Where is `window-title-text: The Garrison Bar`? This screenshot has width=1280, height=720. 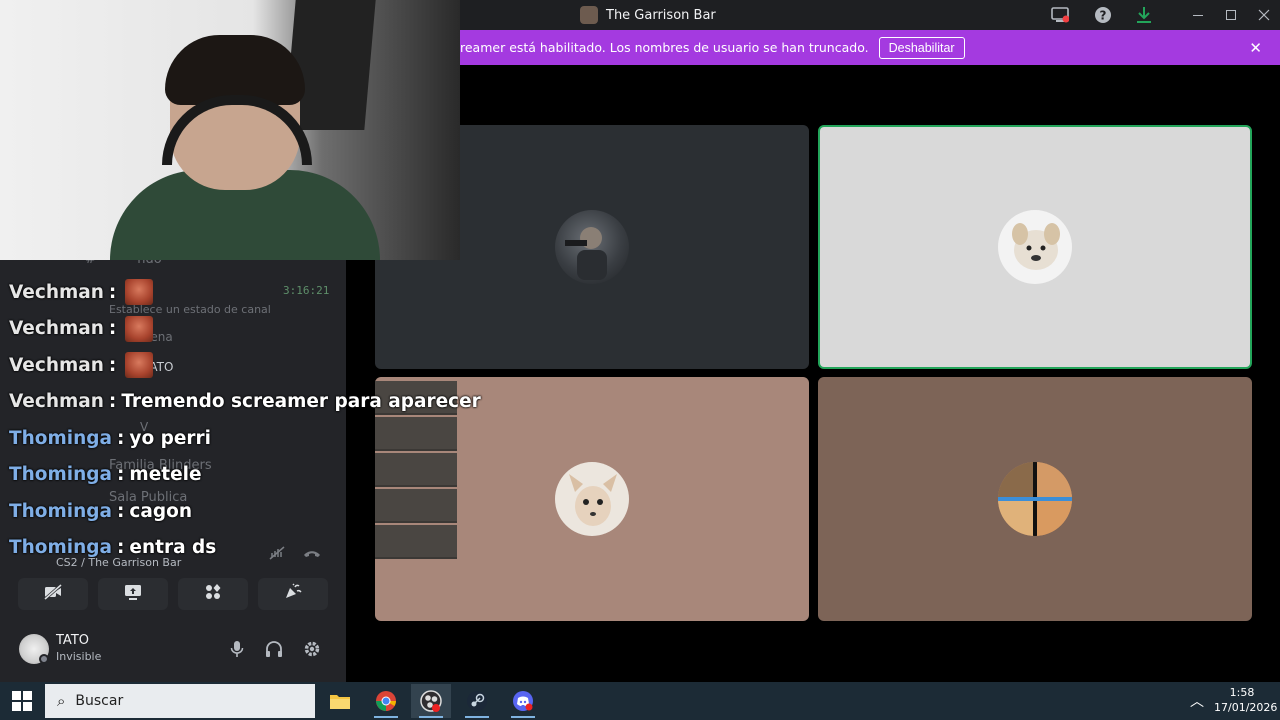
window-title-text: The Garrison Bar is located at coordinates (661, 15).